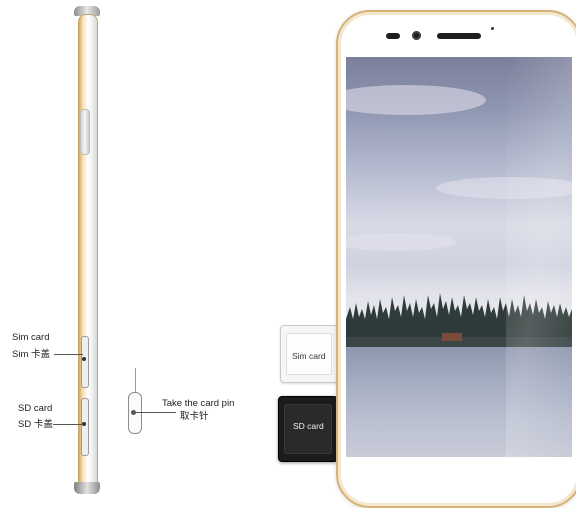 The image size is (576, 508). What do you see at coordinates (68, 354) in the screenshot?
I see `sim-leader-line` at bounding box center [68, 354].